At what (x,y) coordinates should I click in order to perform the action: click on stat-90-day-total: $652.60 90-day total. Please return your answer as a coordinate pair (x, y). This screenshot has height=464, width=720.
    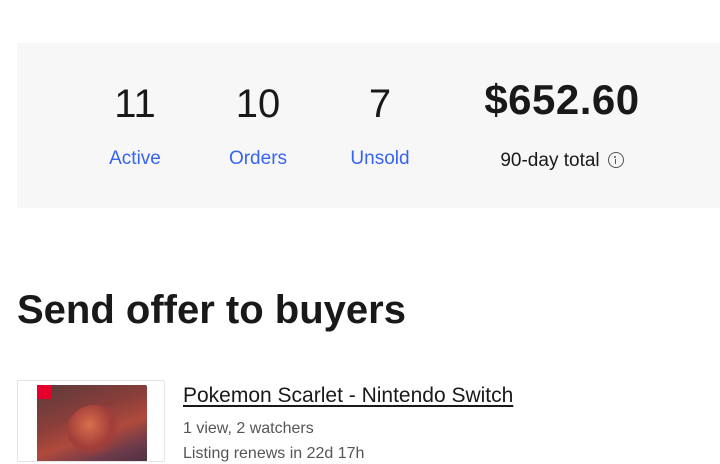
    Looking at the image, I should click on (562, 125).